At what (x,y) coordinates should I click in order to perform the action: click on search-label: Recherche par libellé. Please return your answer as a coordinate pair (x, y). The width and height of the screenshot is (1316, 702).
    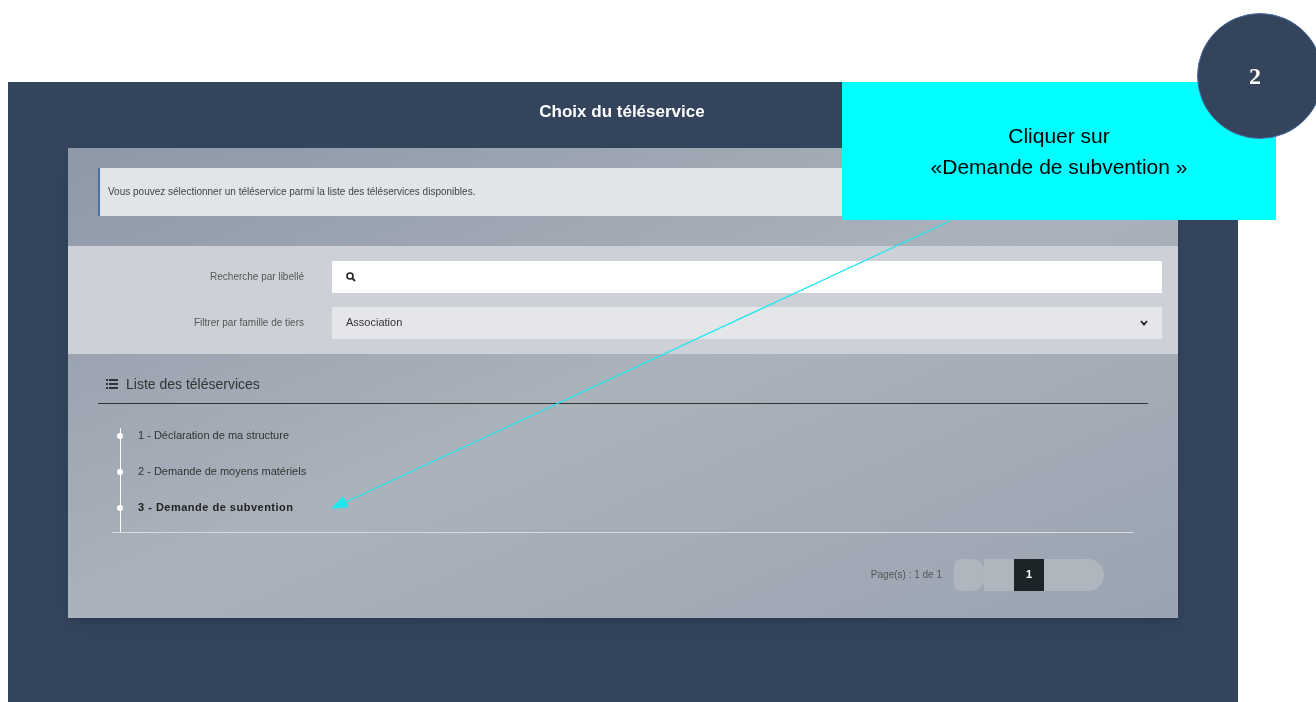
    Looking at the image, I should click on (257, 277).